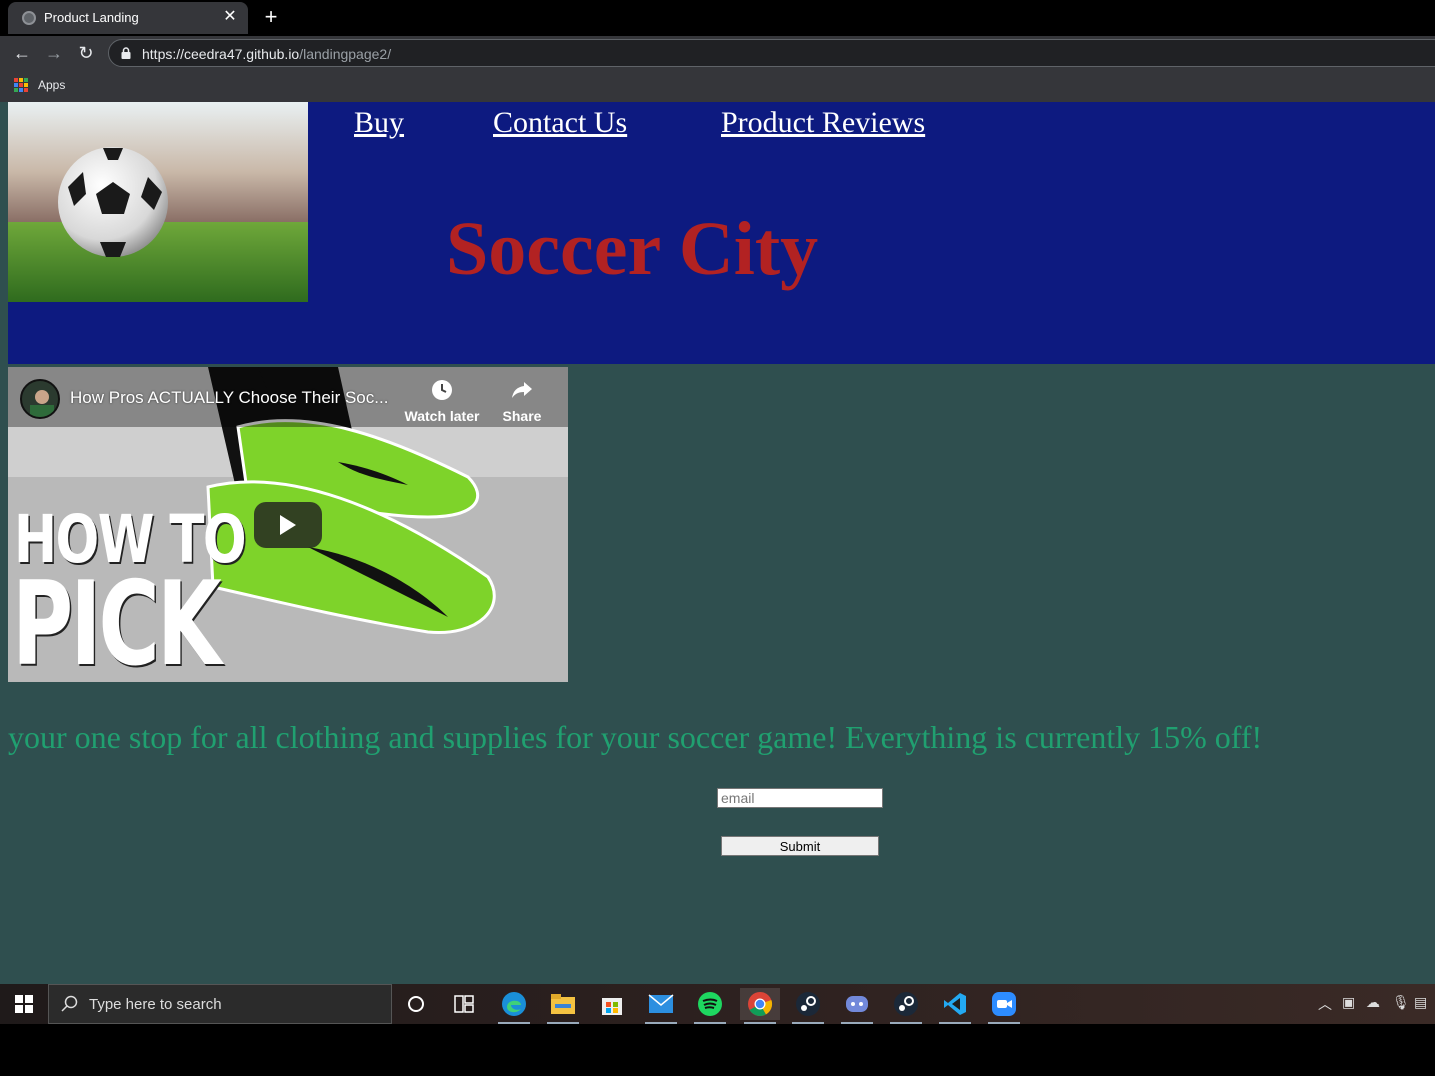 The width and height of the screenshot is (1435, 1076). Describe the element at coordinates (22, 53) in the screenshot. I see `back-icon: ←` at that location.